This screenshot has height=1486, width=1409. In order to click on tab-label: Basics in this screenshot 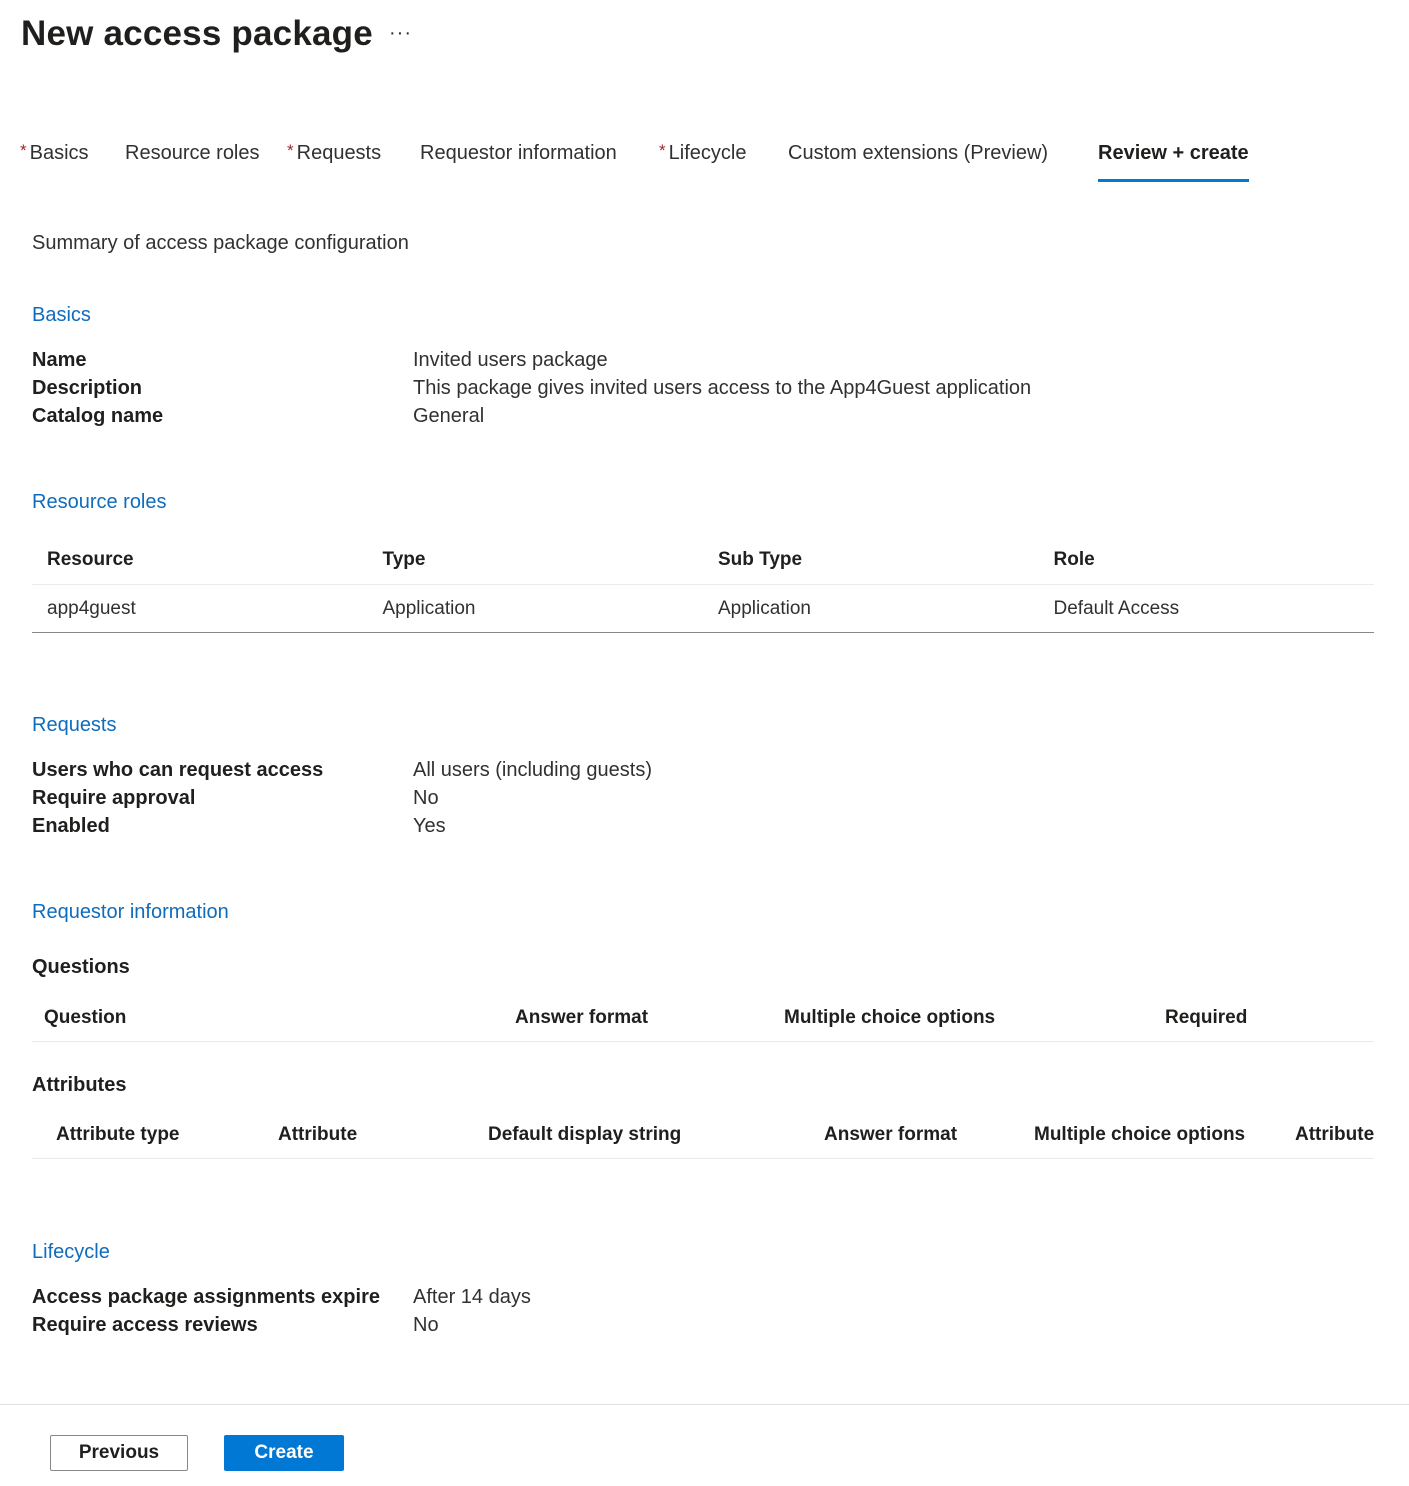, I will do `click(59, 153)`.